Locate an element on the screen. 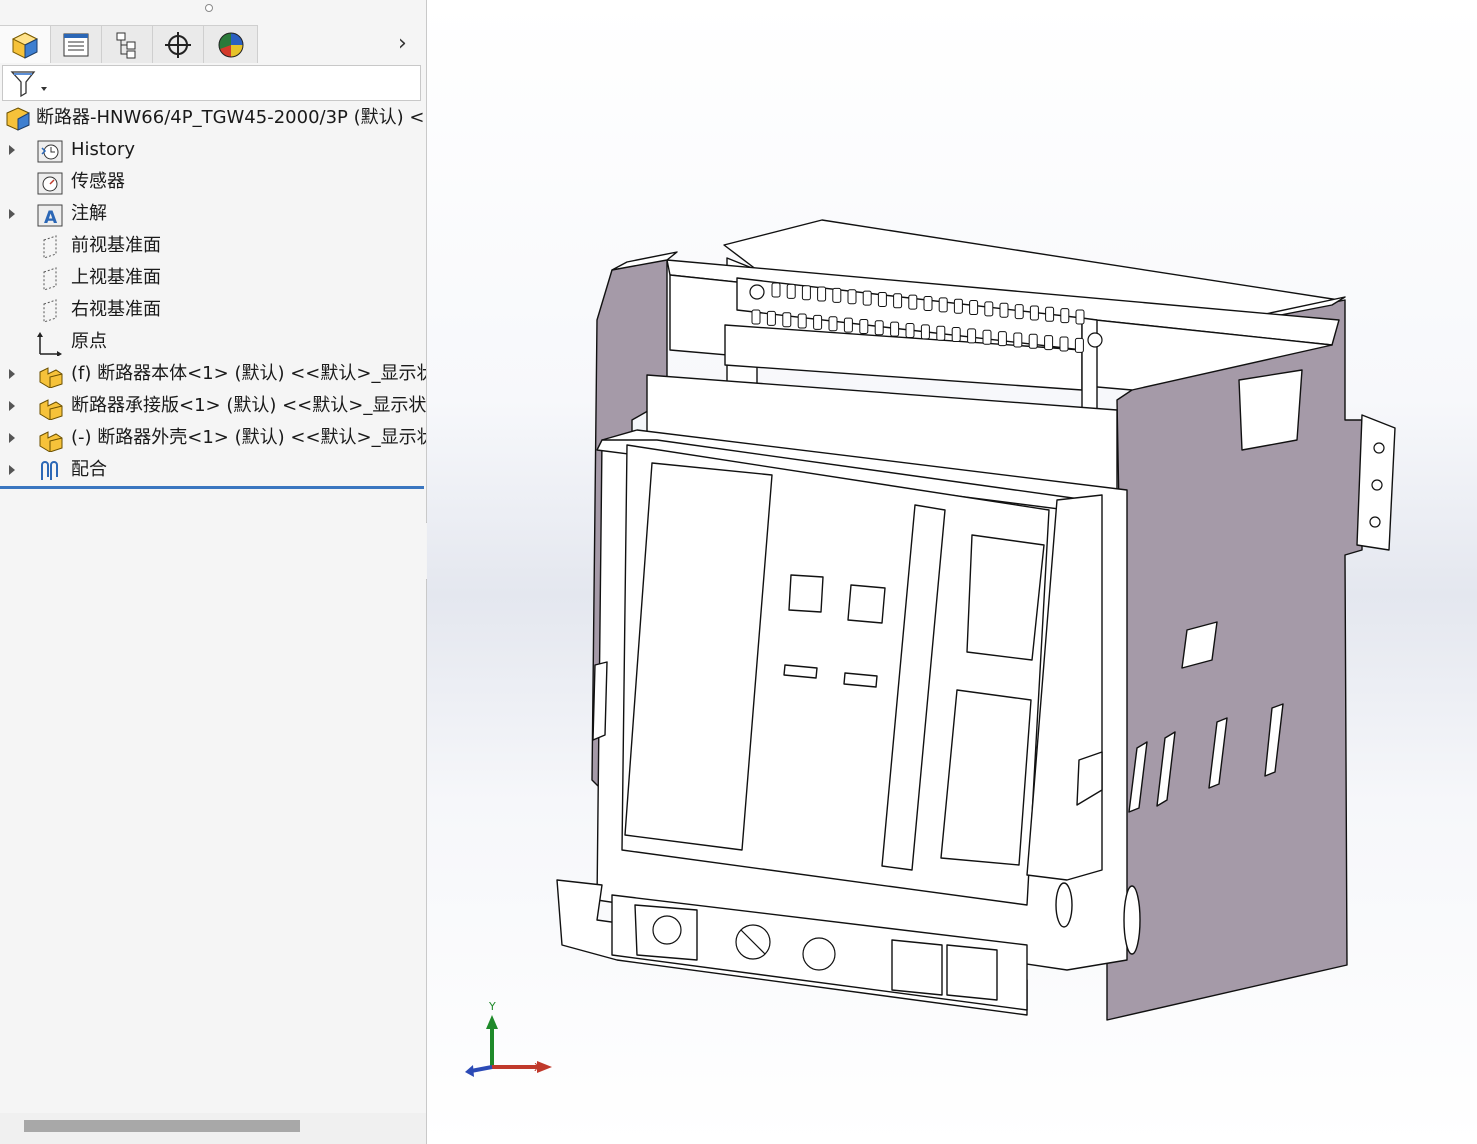  tree-item-history: History is located at coordinates (213, 150).